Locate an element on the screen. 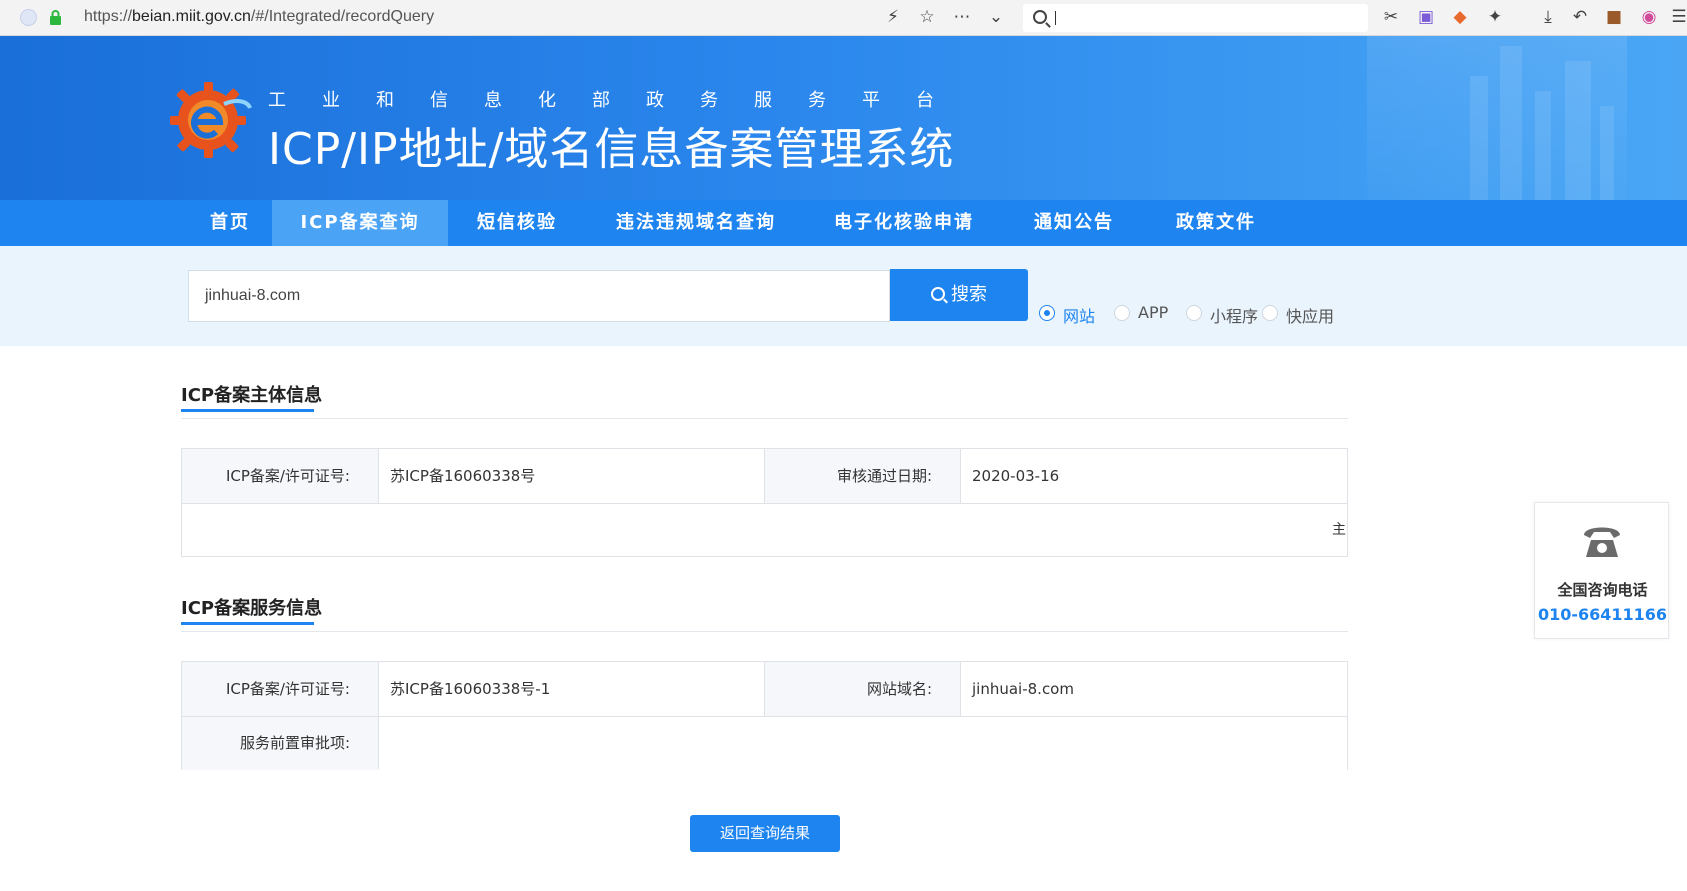  nav-notice: 通知公告 is located at coordinates (1074, 223).